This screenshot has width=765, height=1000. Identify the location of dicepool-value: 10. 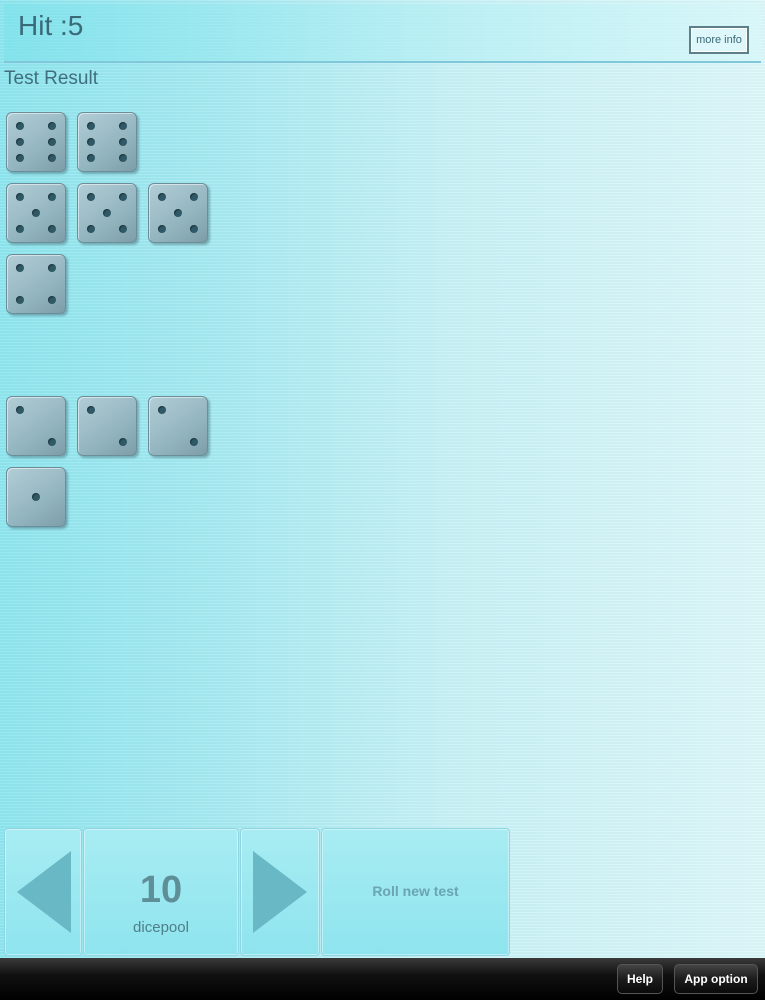
(161, 890).